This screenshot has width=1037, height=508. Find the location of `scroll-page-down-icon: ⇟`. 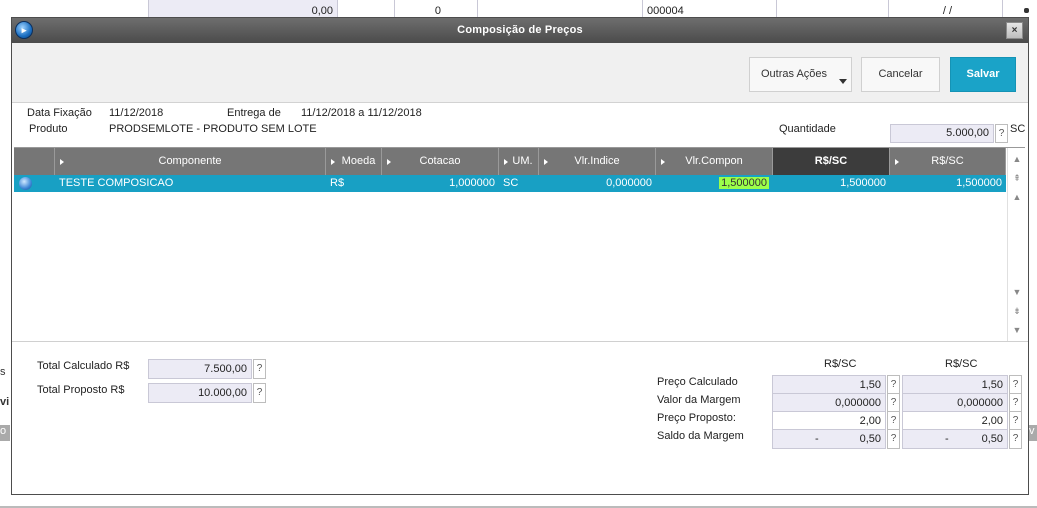

scroll-page-down-icon: ⇟ is located at coordinates (1017, 311).